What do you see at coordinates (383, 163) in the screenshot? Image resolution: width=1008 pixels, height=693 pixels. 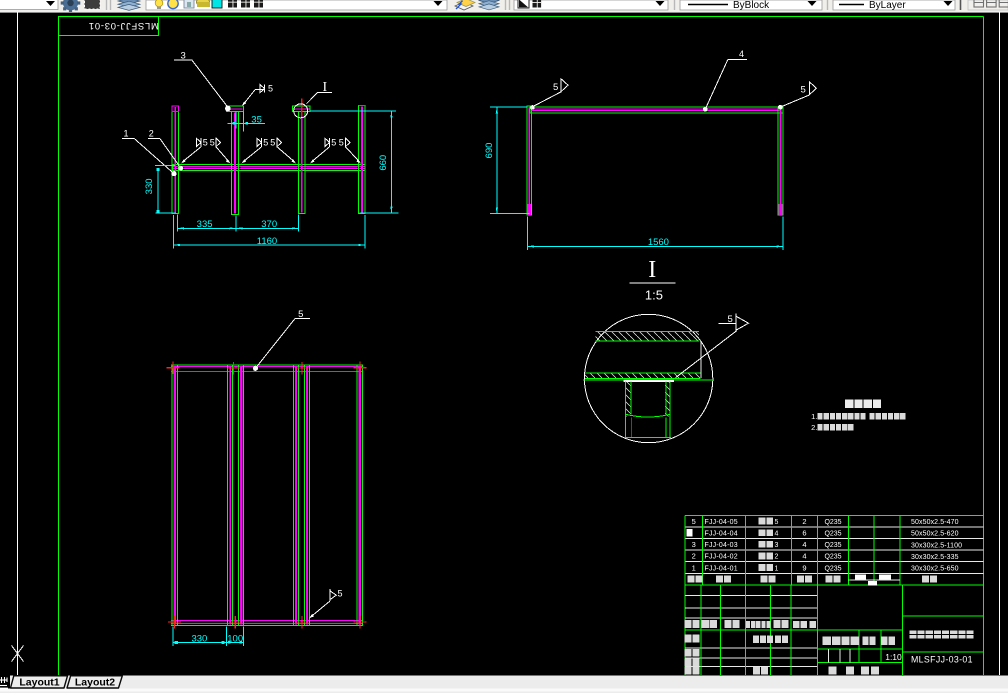 I see `svg-text: 660` at bounding box center [383, 163].